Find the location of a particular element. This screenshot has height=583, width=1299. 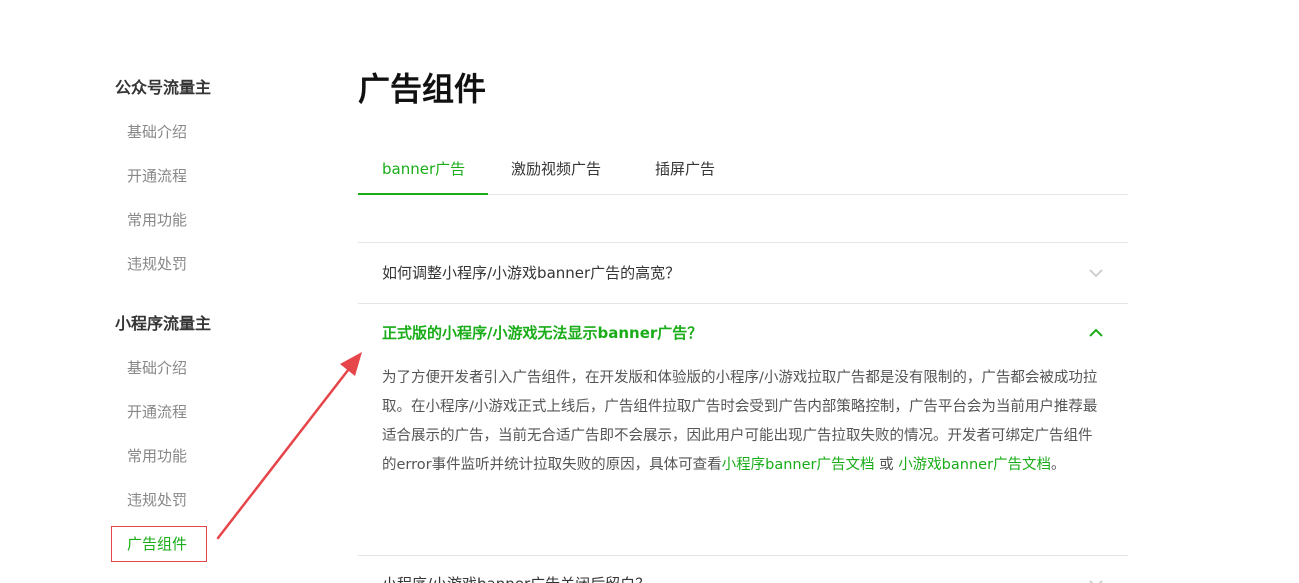

annotation-highlight-box is located at coordinates (159, 544).